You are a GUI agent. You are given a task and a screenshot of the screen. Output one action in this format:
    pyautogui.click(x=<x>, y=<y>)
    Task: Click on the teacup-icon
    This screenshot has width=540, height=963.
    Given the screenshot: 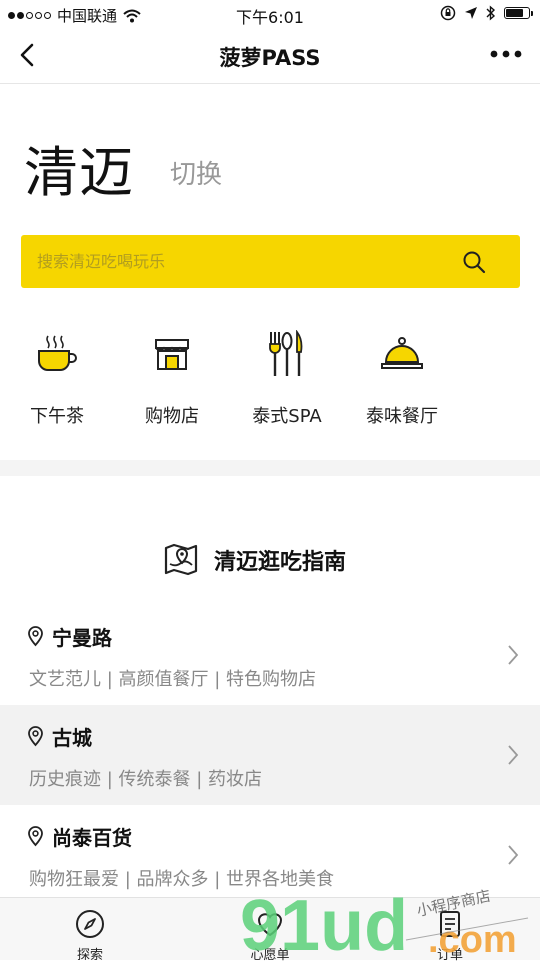 What is the action you would take?
    pyautogui.click(x=57, y=353)
    